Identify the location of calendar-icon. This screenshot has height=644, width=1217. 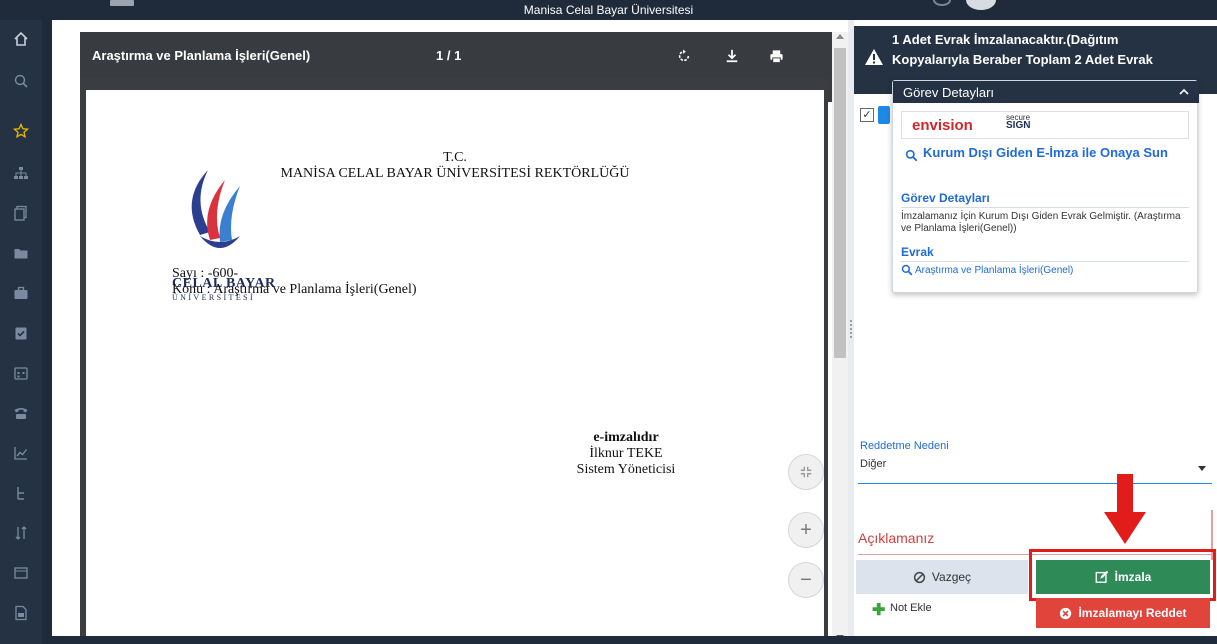
(21, 373).